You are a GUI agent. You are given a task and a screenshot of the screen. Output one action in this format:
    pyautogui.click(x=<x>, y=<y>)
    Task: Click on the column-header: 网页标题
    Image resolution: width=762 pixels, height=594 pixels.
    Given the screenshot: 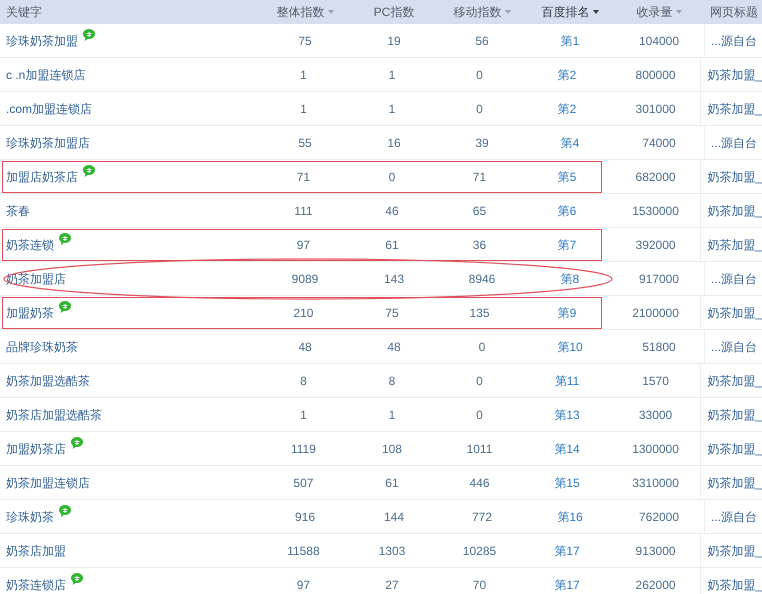 What is the action you would take?
    pyautogui.click(x=734, y=12)
    